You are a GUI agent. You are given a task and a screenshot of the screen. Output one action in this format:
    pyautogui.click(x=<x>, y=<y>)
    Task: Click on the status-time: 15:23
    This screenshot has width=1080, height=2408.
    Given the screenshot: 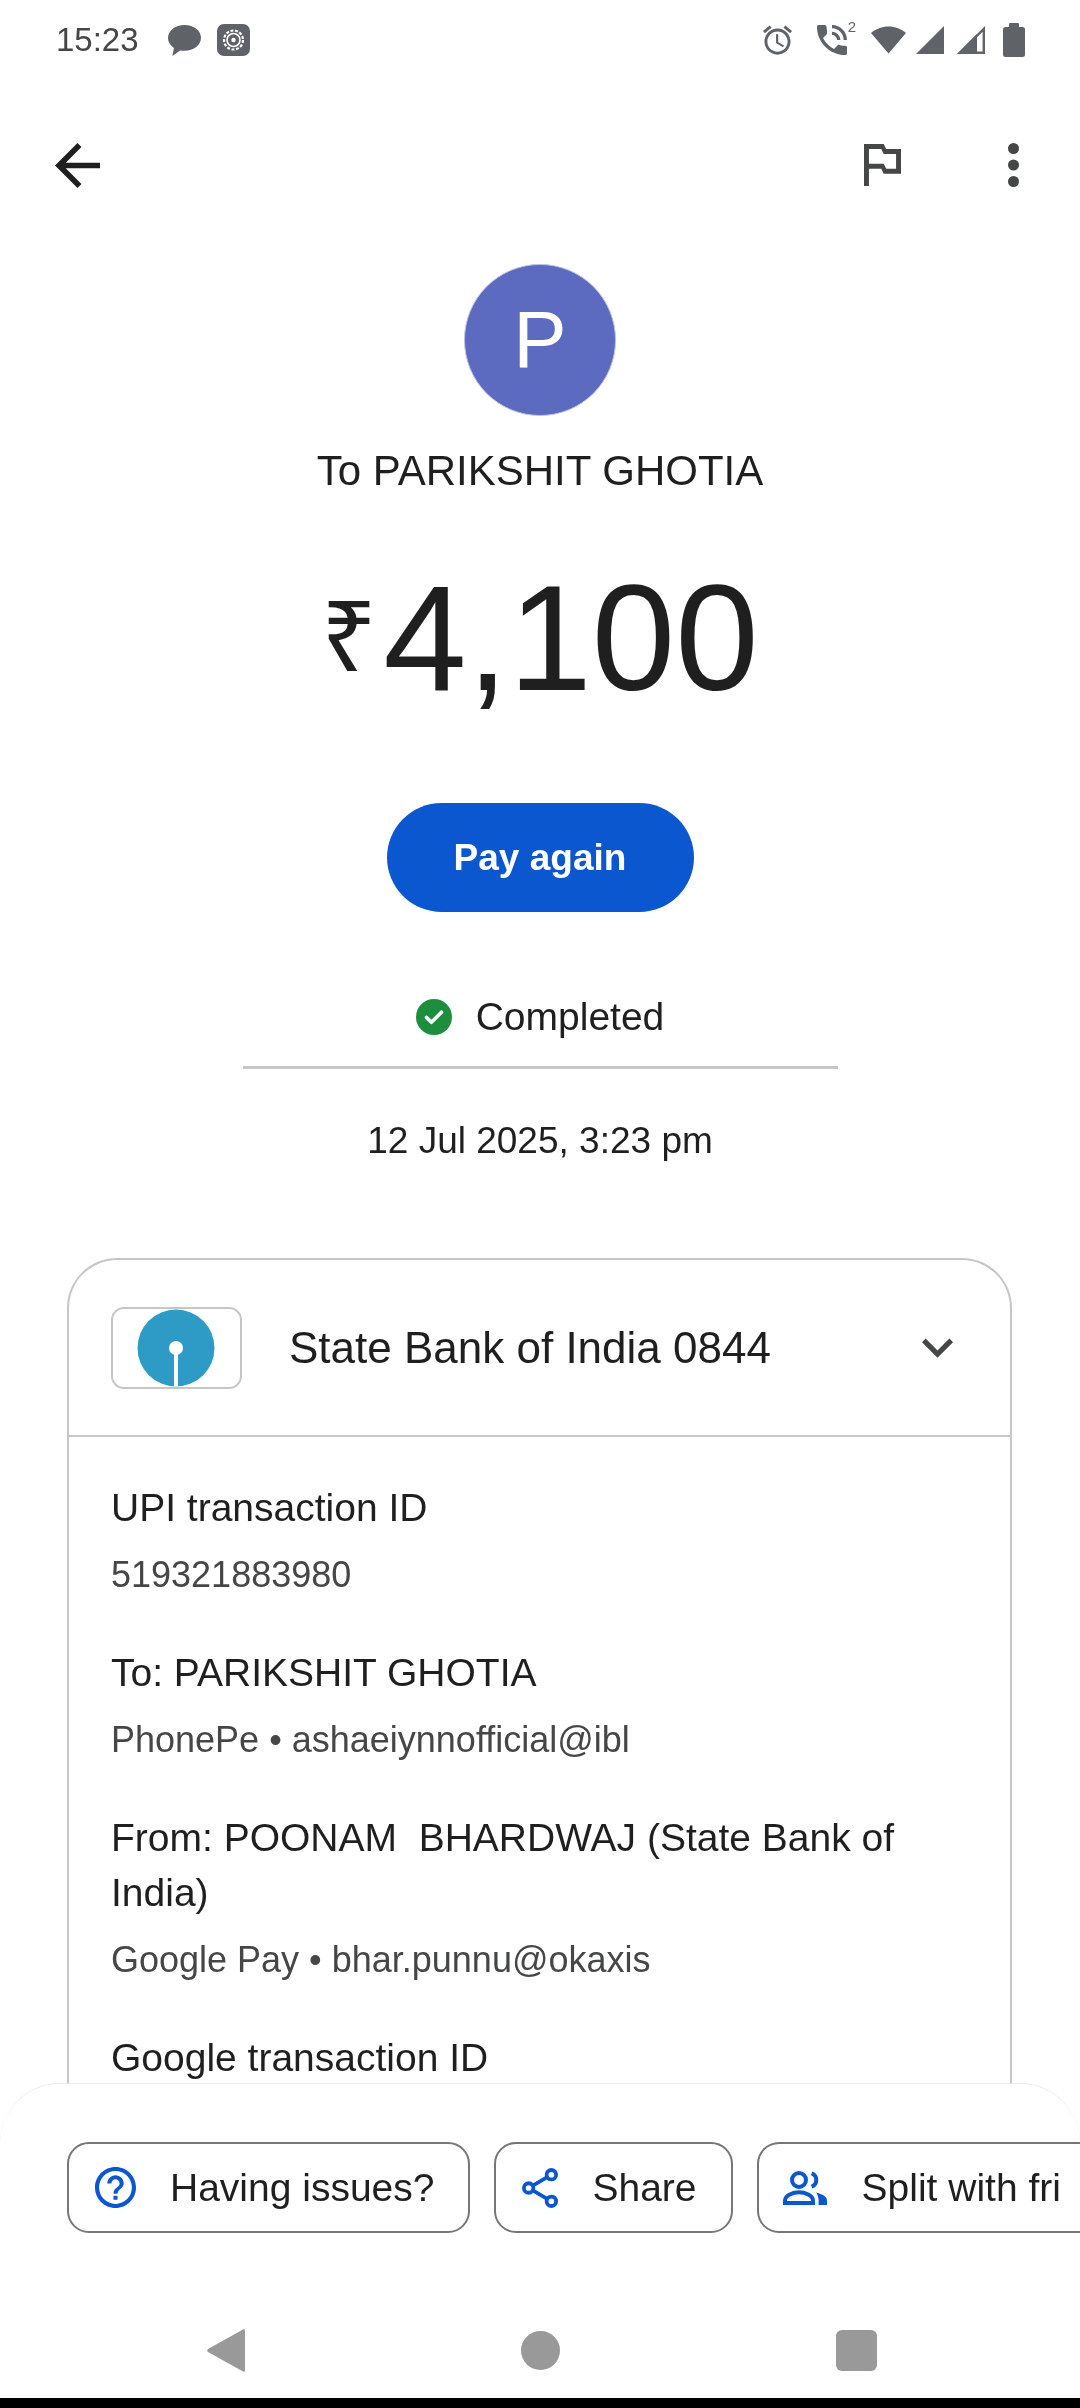 What is the action you would take?
    pyautogui.click(x=97, y=40)
    